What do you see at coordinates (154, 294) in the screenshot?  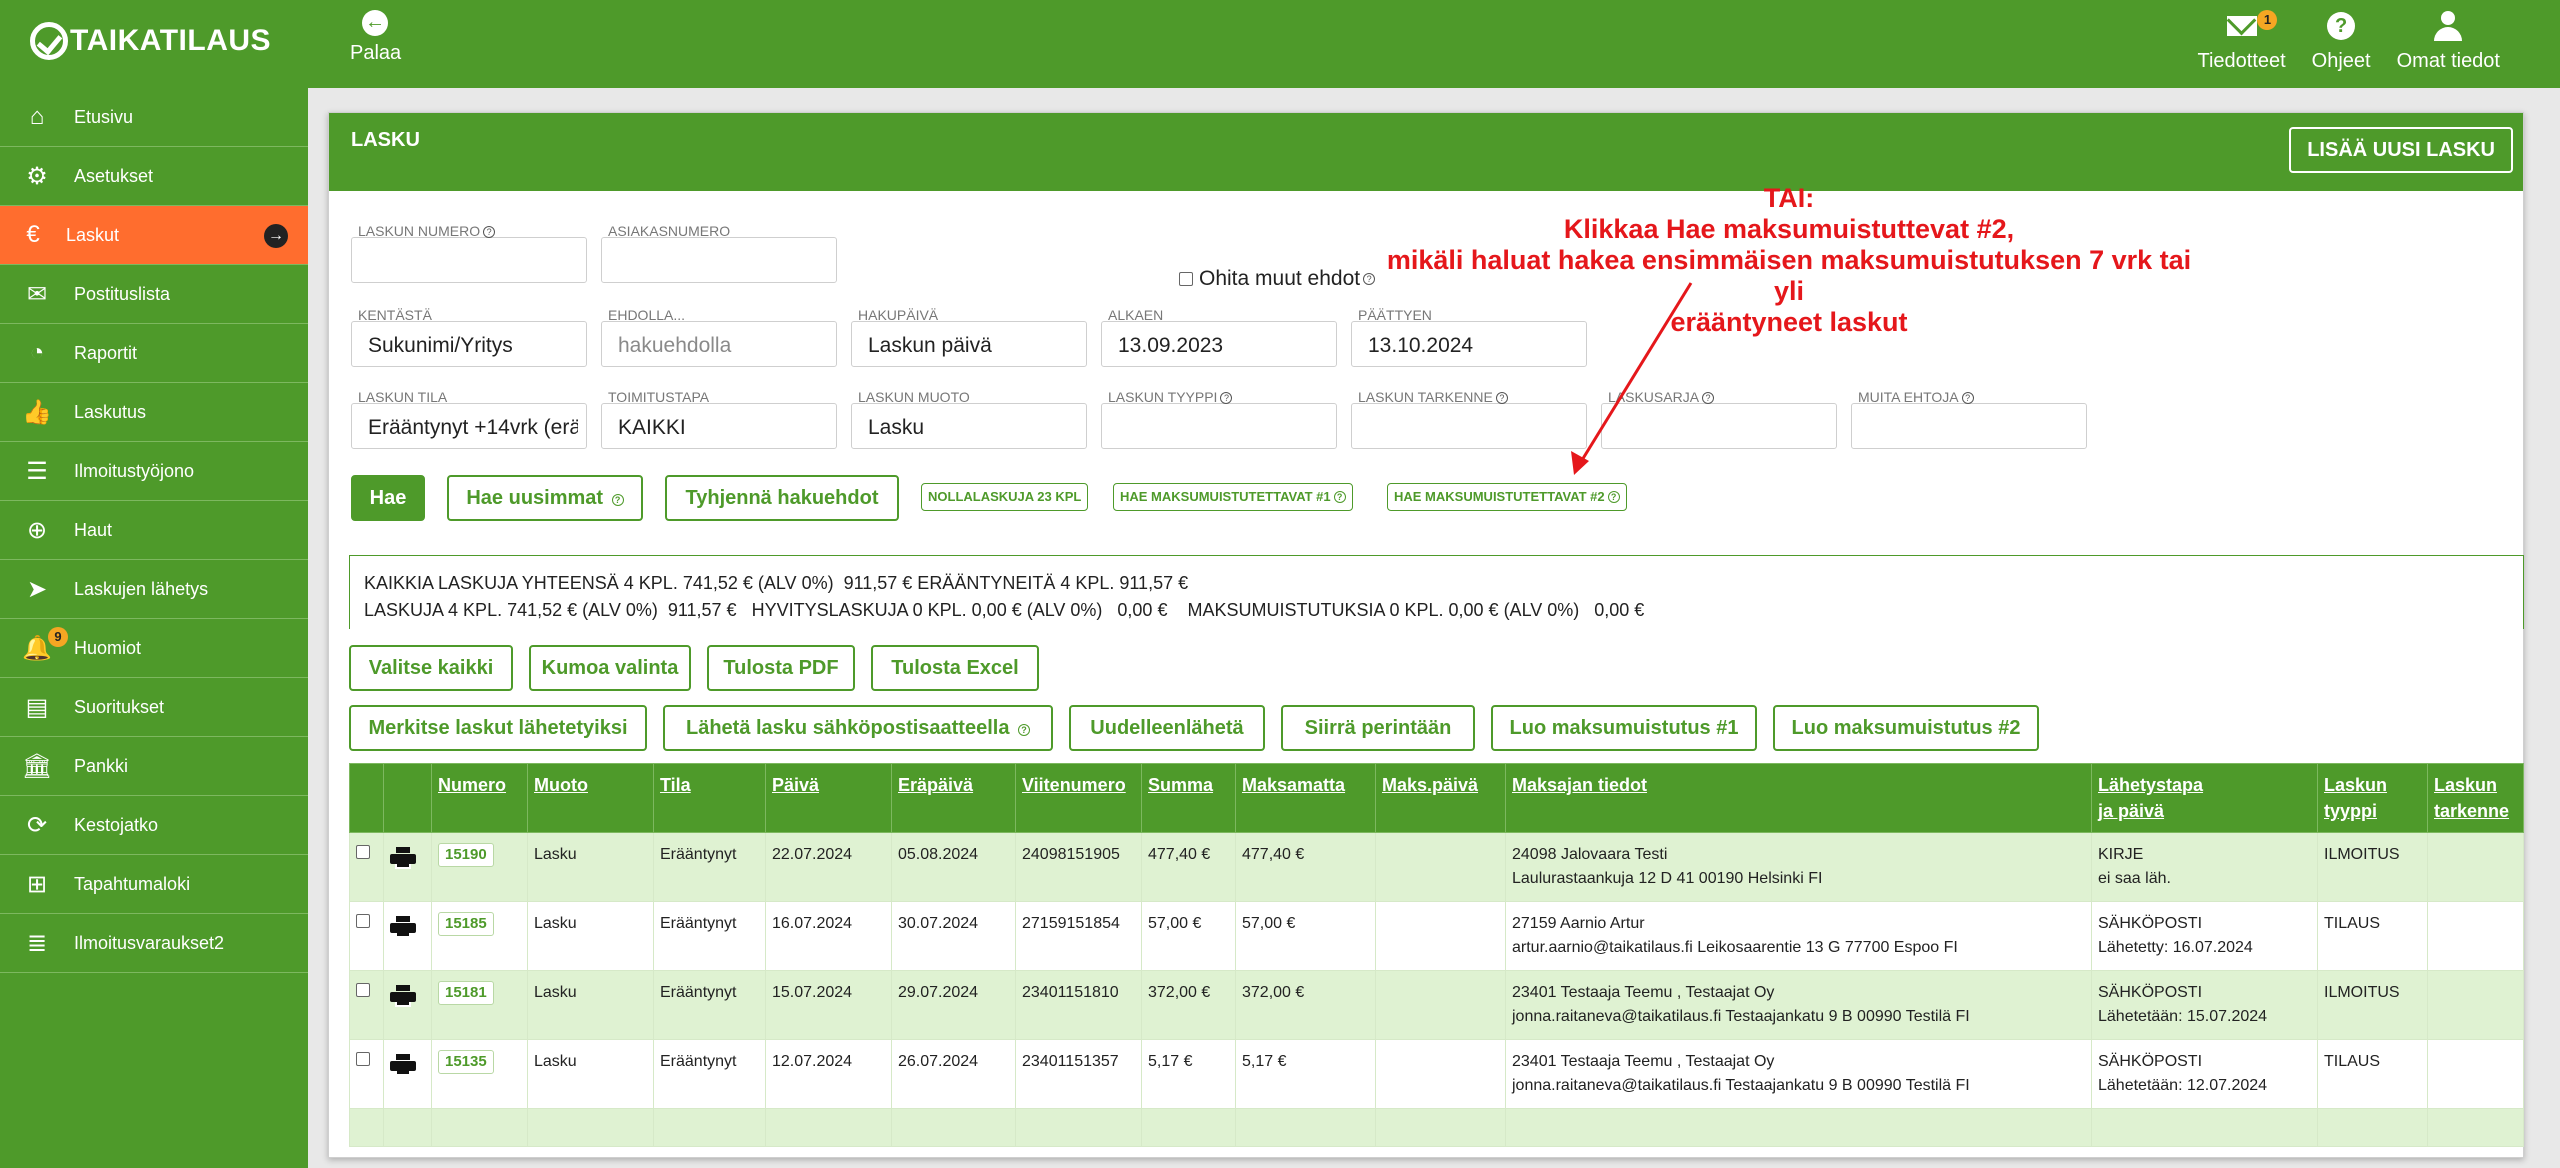 I see `sidebar-item-postituslista: ✉ Postituslista` at bounding box center [154, 294].